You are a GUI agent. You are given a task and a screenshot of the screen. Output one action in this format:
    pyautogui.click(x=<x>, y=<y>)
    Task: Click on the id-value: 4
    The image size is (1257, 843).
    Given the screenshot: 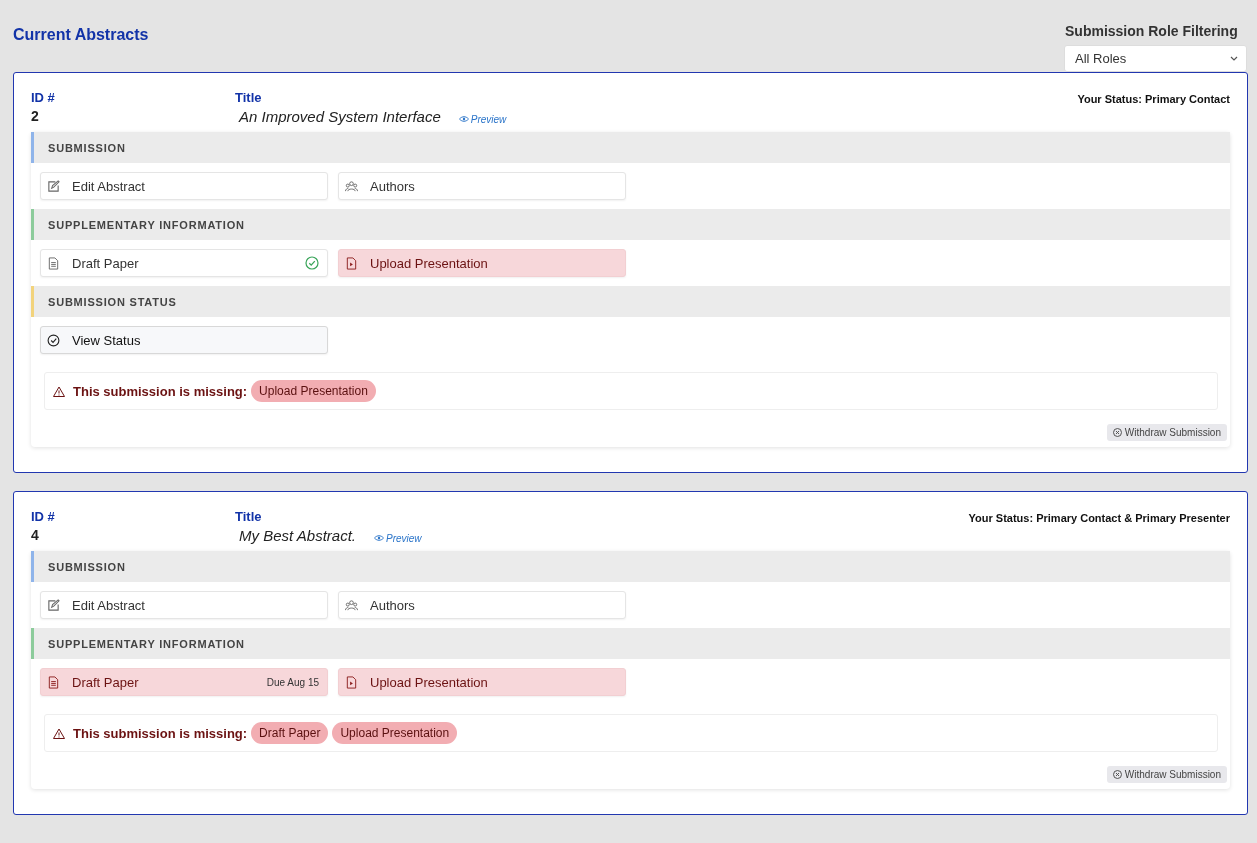 What is the action you would take?
    pyautogui.click(x=35, y=535)
    